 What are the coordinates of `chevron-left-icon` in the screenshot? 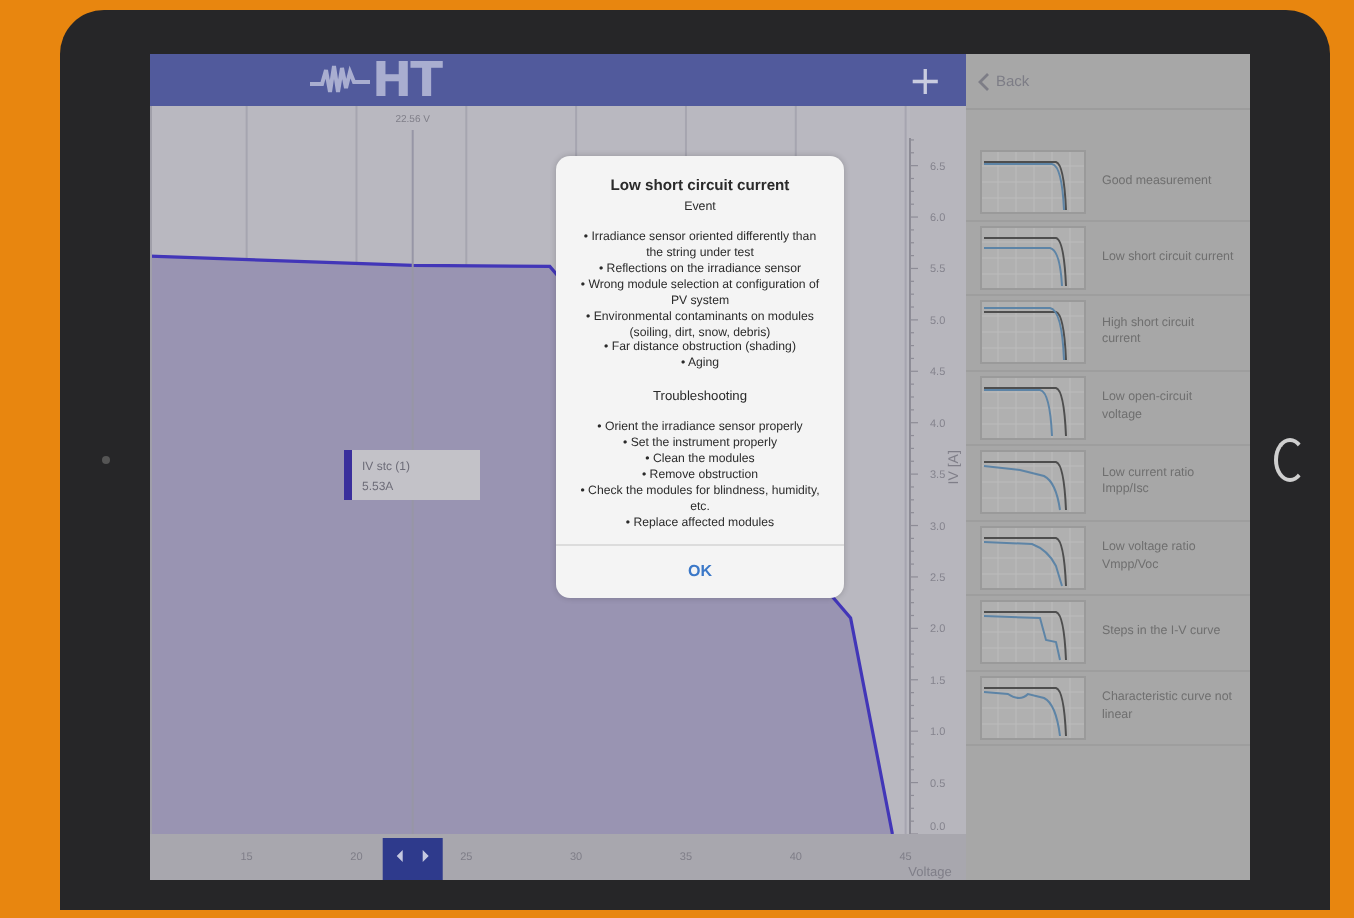 It's located at (984, 81).